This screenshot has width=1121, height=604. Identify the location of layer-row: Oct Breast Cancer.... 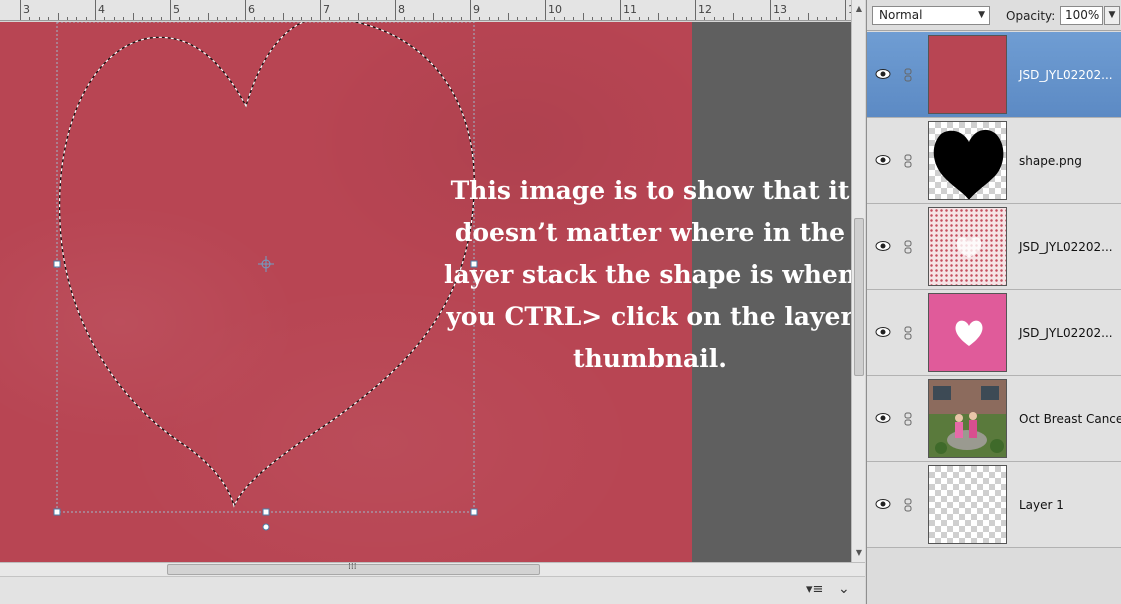
(994, 419).